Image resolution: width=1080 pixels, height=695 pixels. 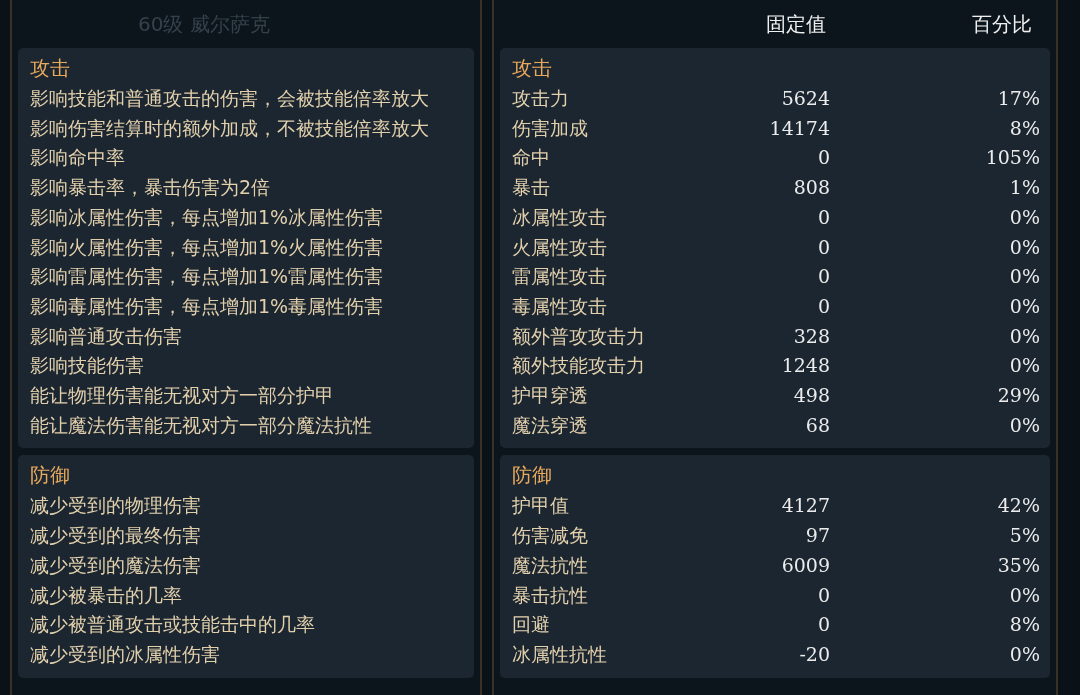 What do you see at coordinates (531, 625) in the screenshot?
I see `stat-name: 回避` at bounding box center [531, 625].